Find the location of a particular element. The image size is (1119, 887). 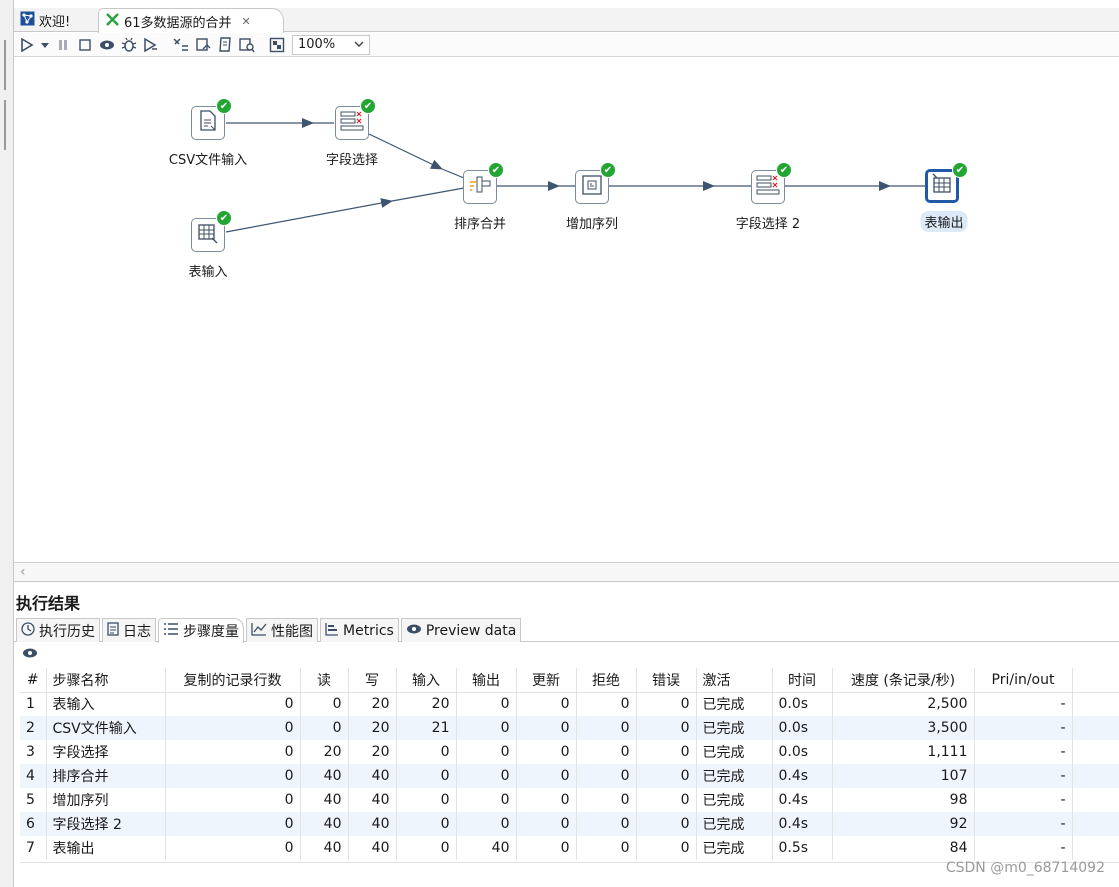

dropdown-icon is located at coordinates (45, 45).